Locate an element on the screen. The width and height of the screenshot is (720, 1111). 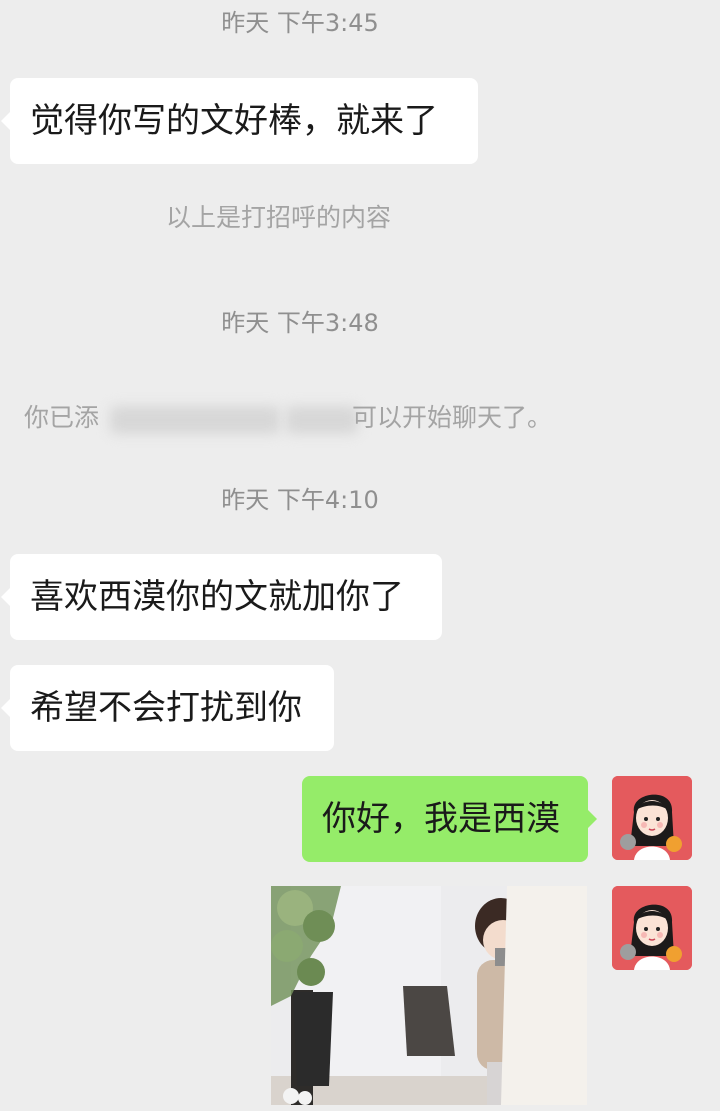
friend-added-suffix: 可以开始聊天了。 is located at coordinates (452, 417).